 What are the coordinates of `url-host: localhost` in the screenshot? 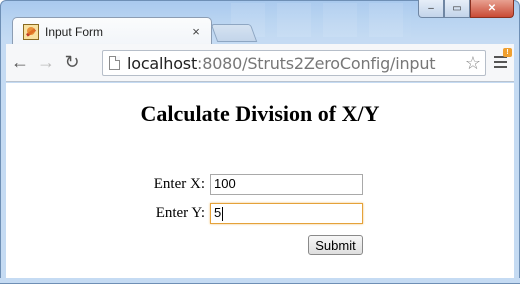 It's located at (162, 63).